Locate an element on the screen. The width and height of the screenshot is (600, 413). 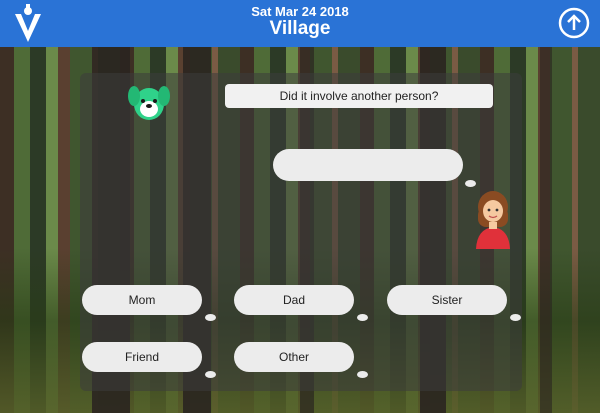
app-header: Sat Mar 24 2018 Village is located at coordinates (300, 23).